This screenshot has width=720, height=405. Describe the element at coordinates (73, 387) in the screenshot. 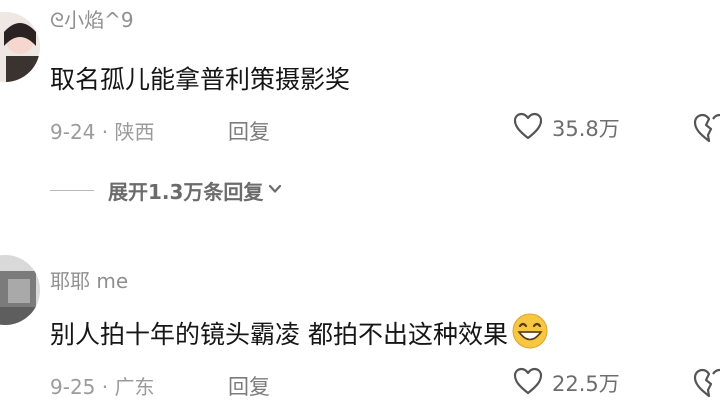

I see `comment-date: 9-25` at that location.